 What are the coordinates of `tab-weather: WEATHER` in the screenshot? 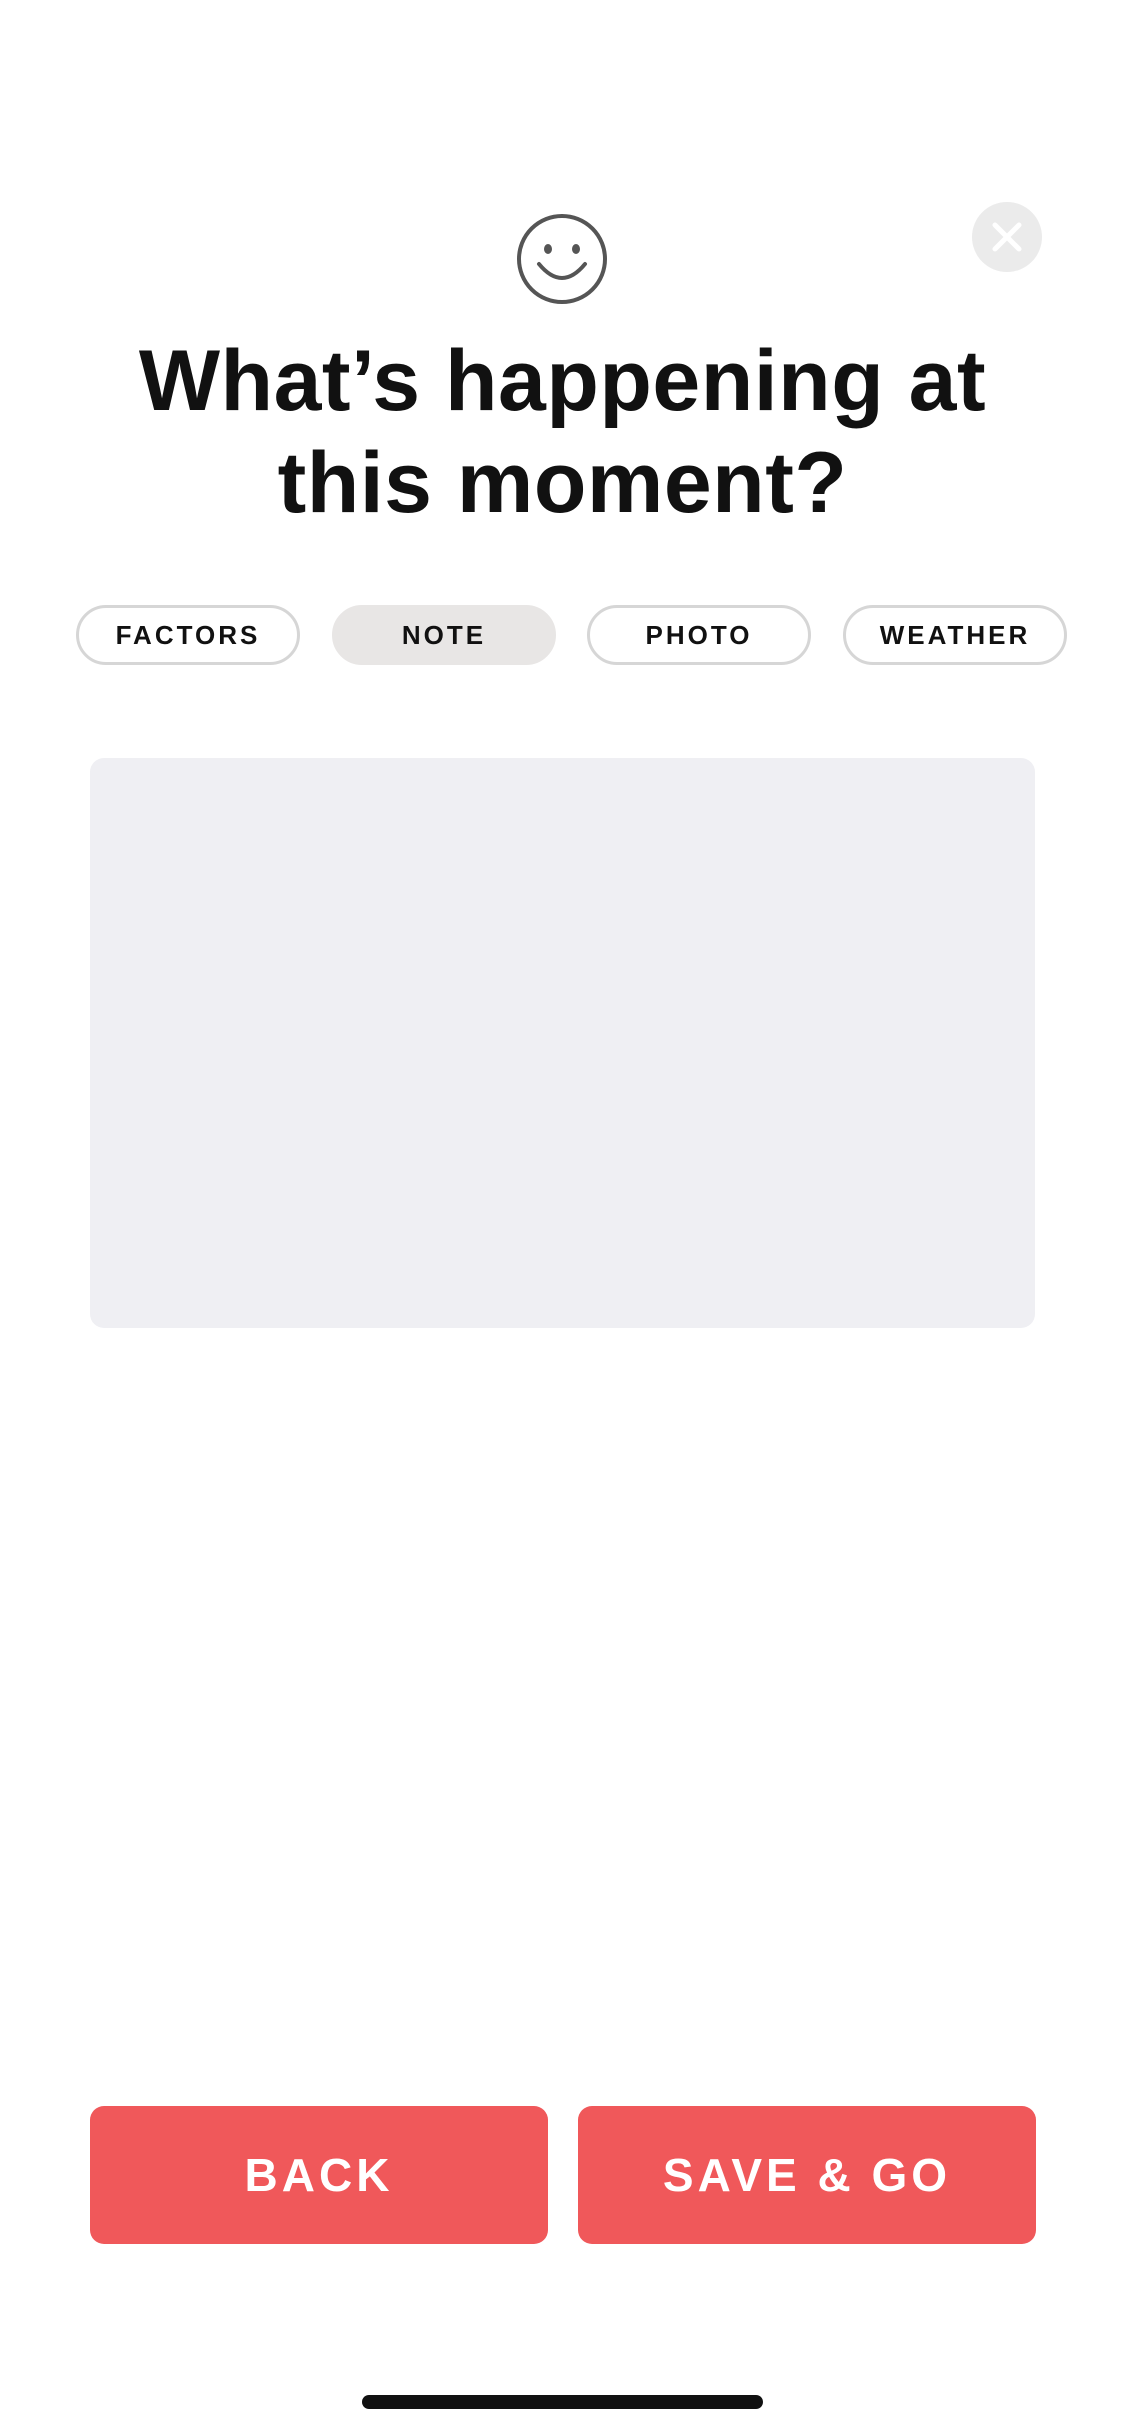 It's located at (955, 635).